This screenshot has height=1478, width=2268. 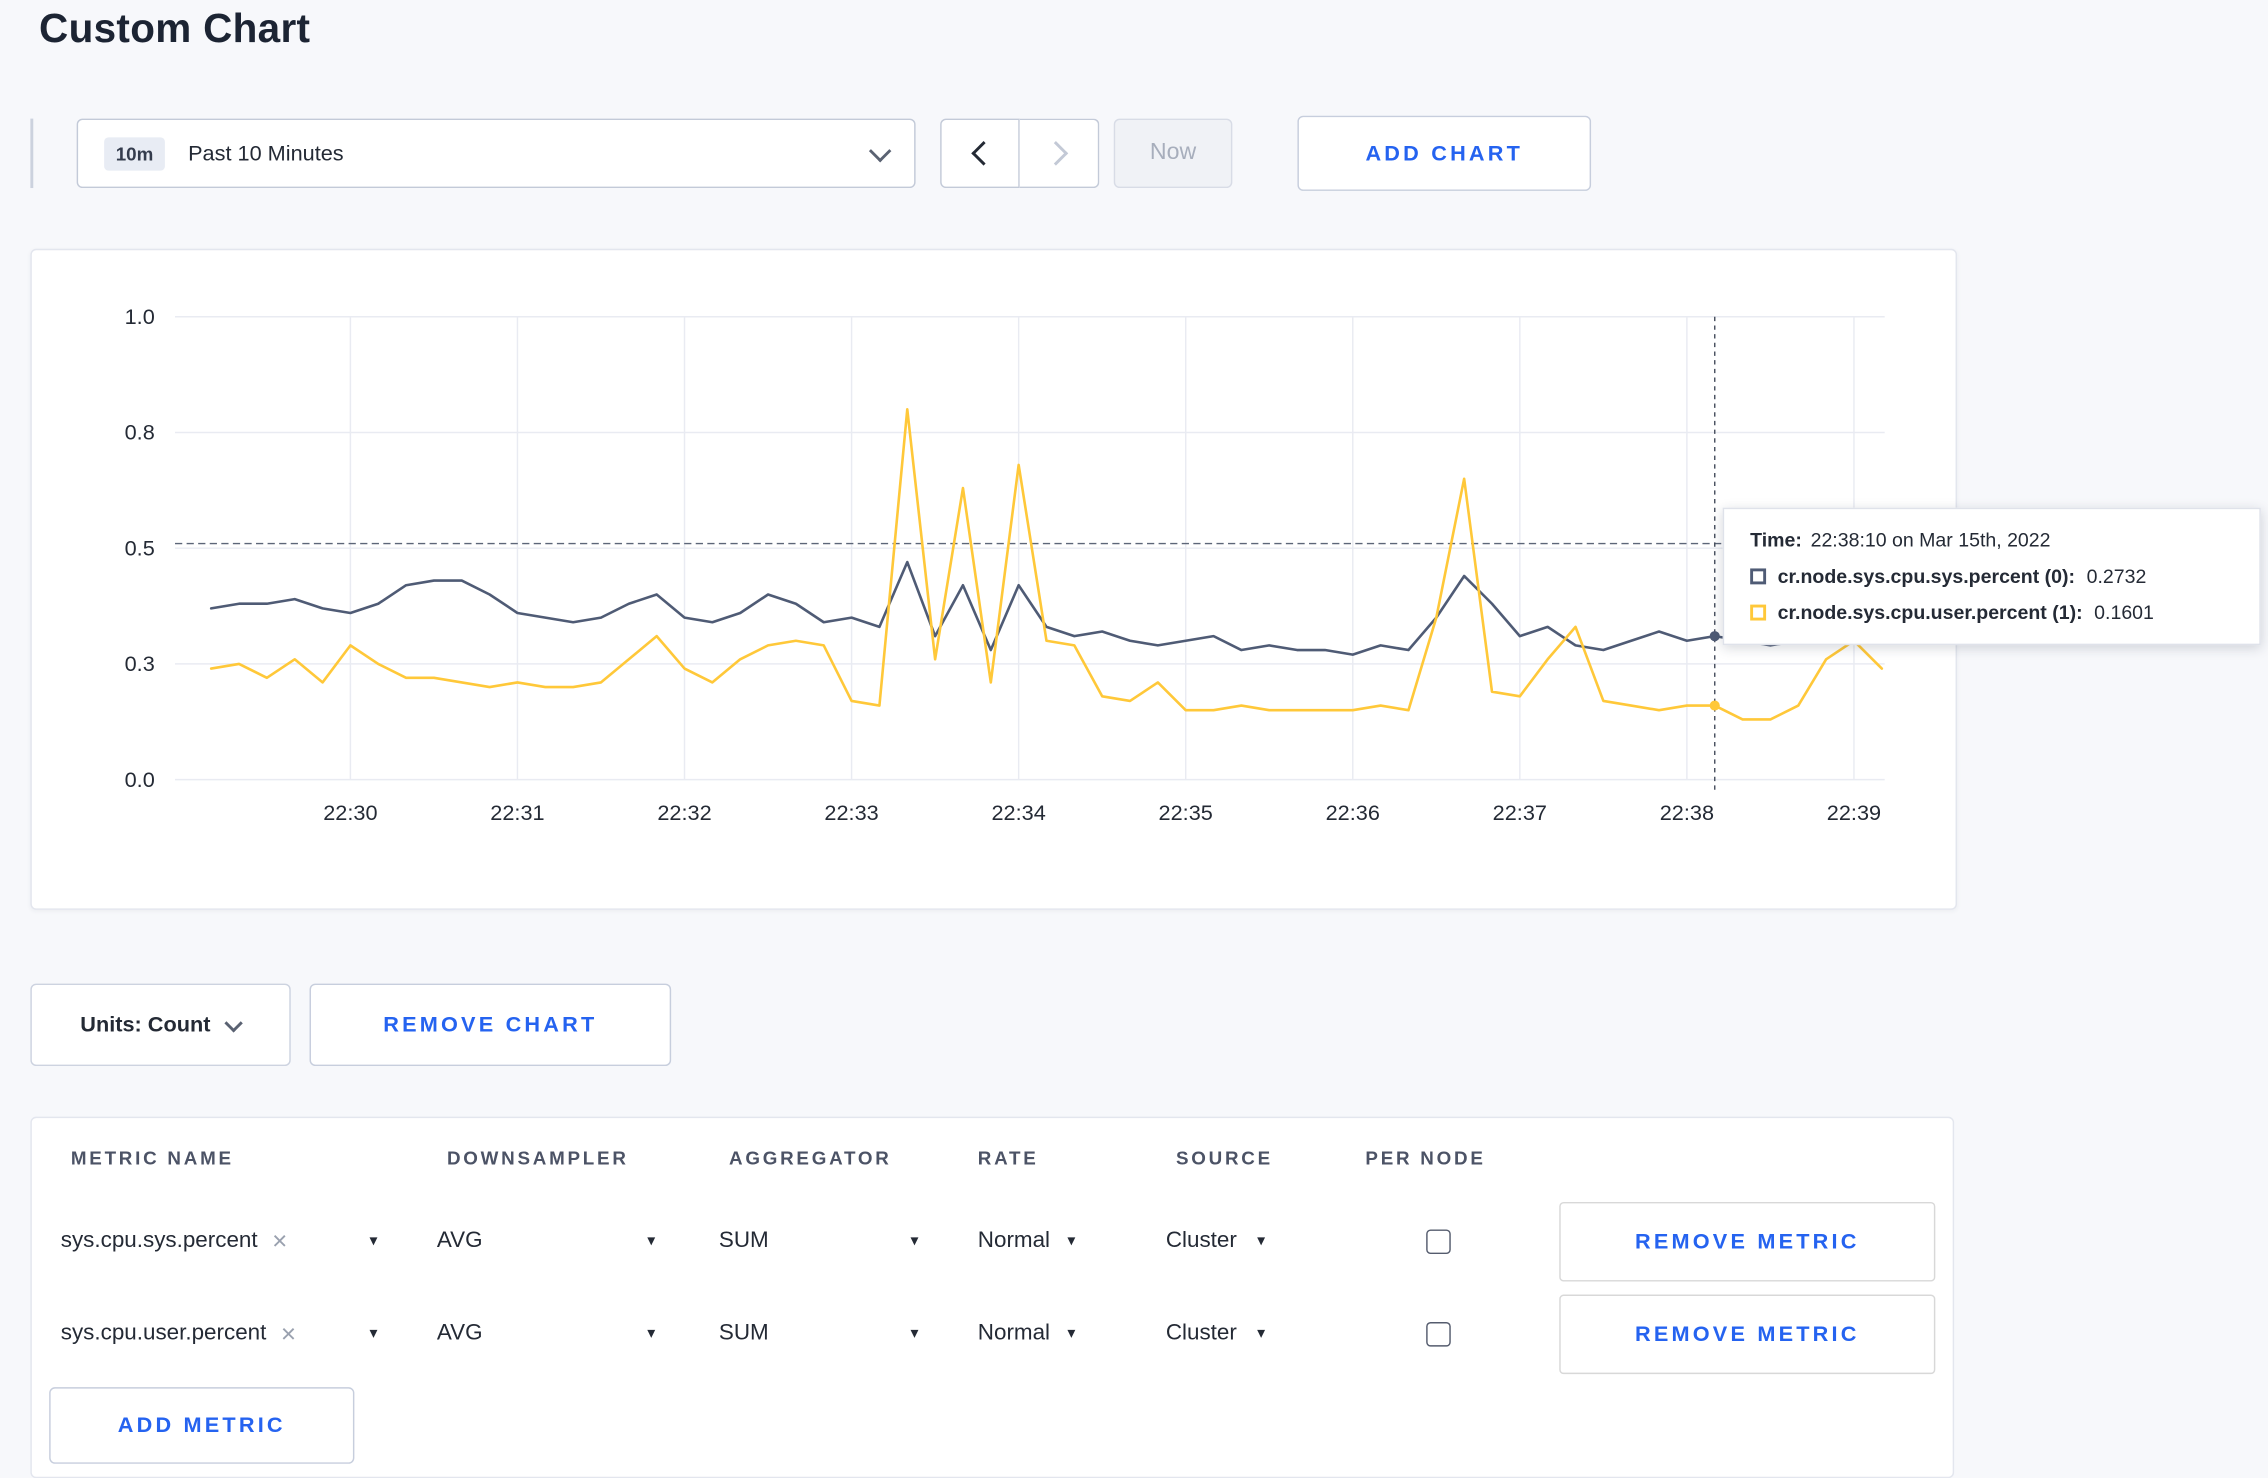 What do you see at coordinates (1353, 812) in the screenshot?
I see `svg-text: 22:36` at bounding box center [1353, 812].